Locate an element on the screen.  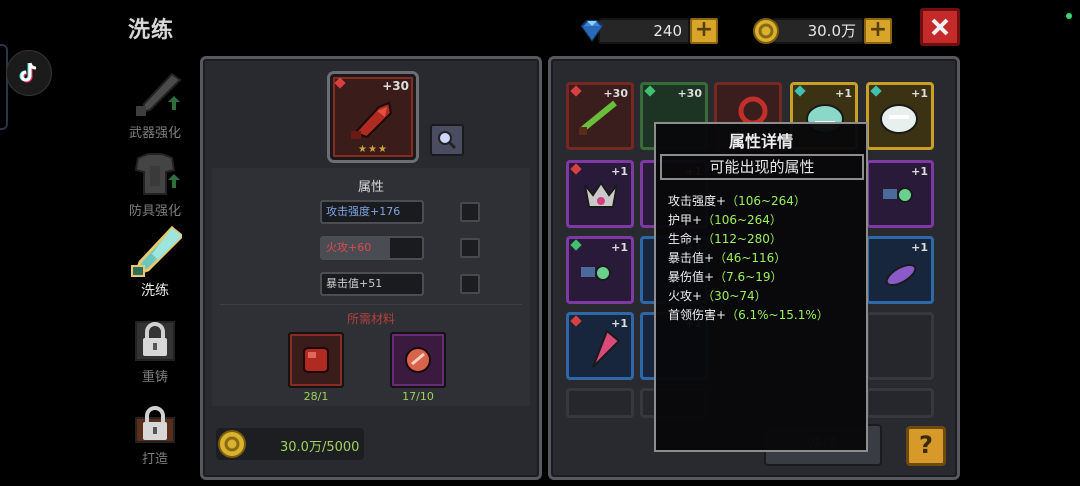
nav-armor-upgrade: 防具强化 is located at coordinates (155, 185).